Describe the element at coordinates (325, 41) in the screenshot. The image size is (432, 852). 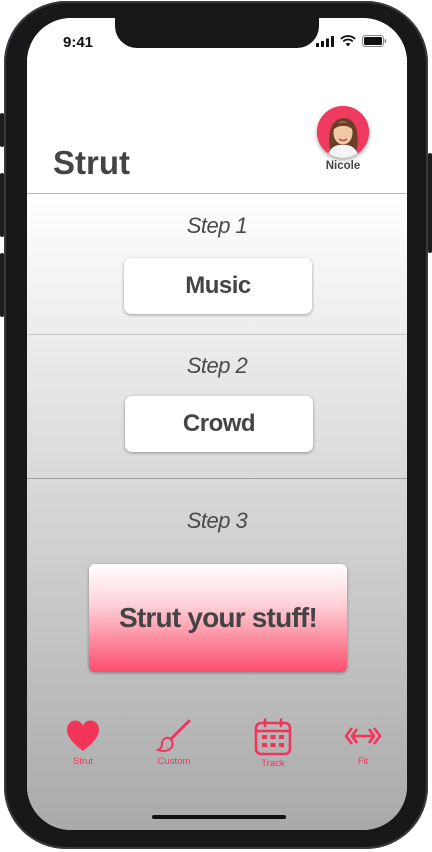
I see `signal-icon` at that location.